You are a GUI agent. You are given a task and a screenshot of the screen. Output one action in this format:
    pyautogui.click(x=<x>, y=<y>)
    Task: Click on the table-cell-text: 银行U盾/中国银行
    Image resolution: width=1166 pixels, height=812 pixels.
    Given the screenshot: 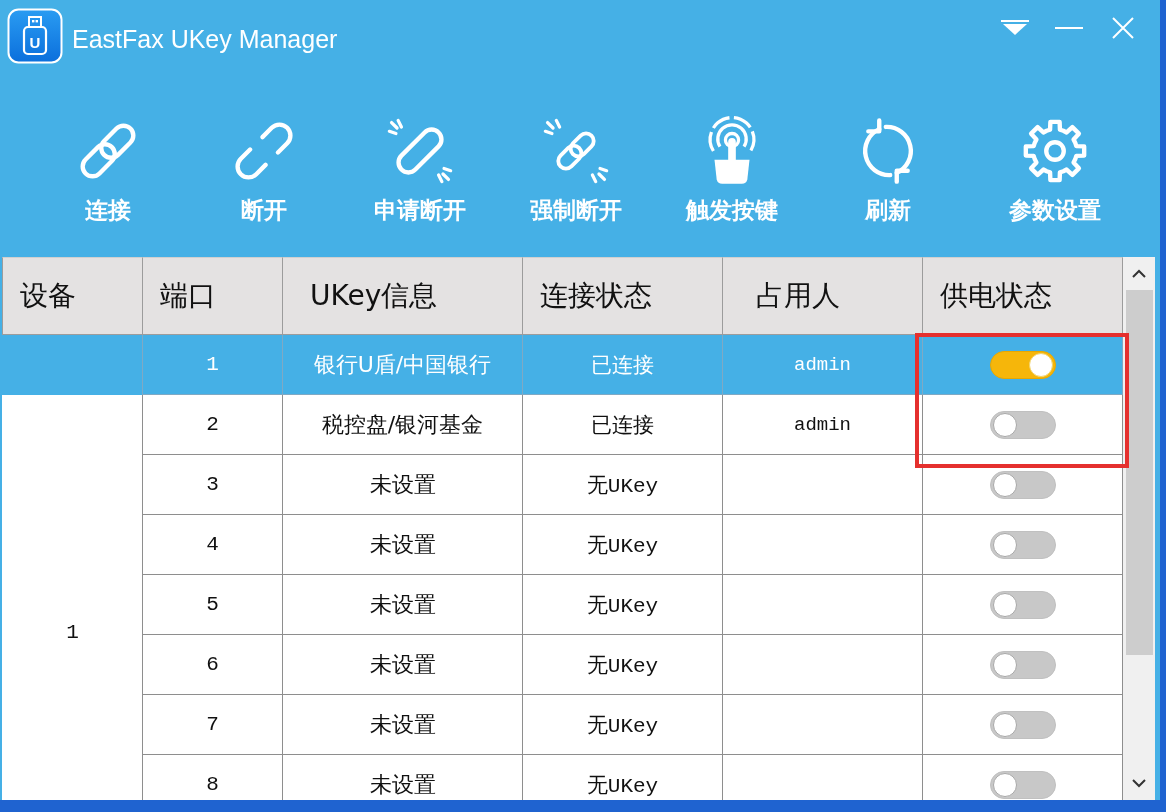 What is the action you would take?
    pyautogui.click(x=402, y=364)
    